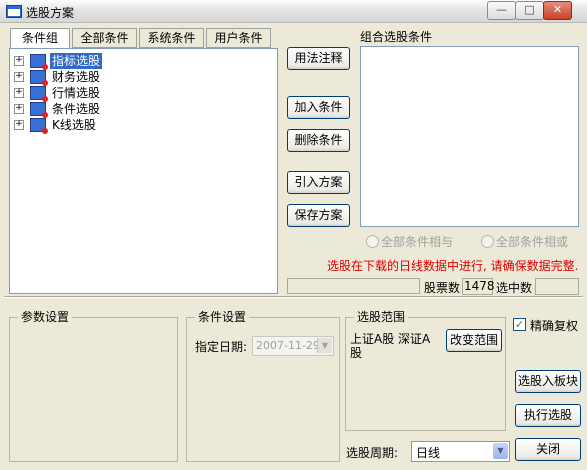 This screenshot has width=587, height=470. I want to click on date-label: 指定日期:, so click(221, 347).